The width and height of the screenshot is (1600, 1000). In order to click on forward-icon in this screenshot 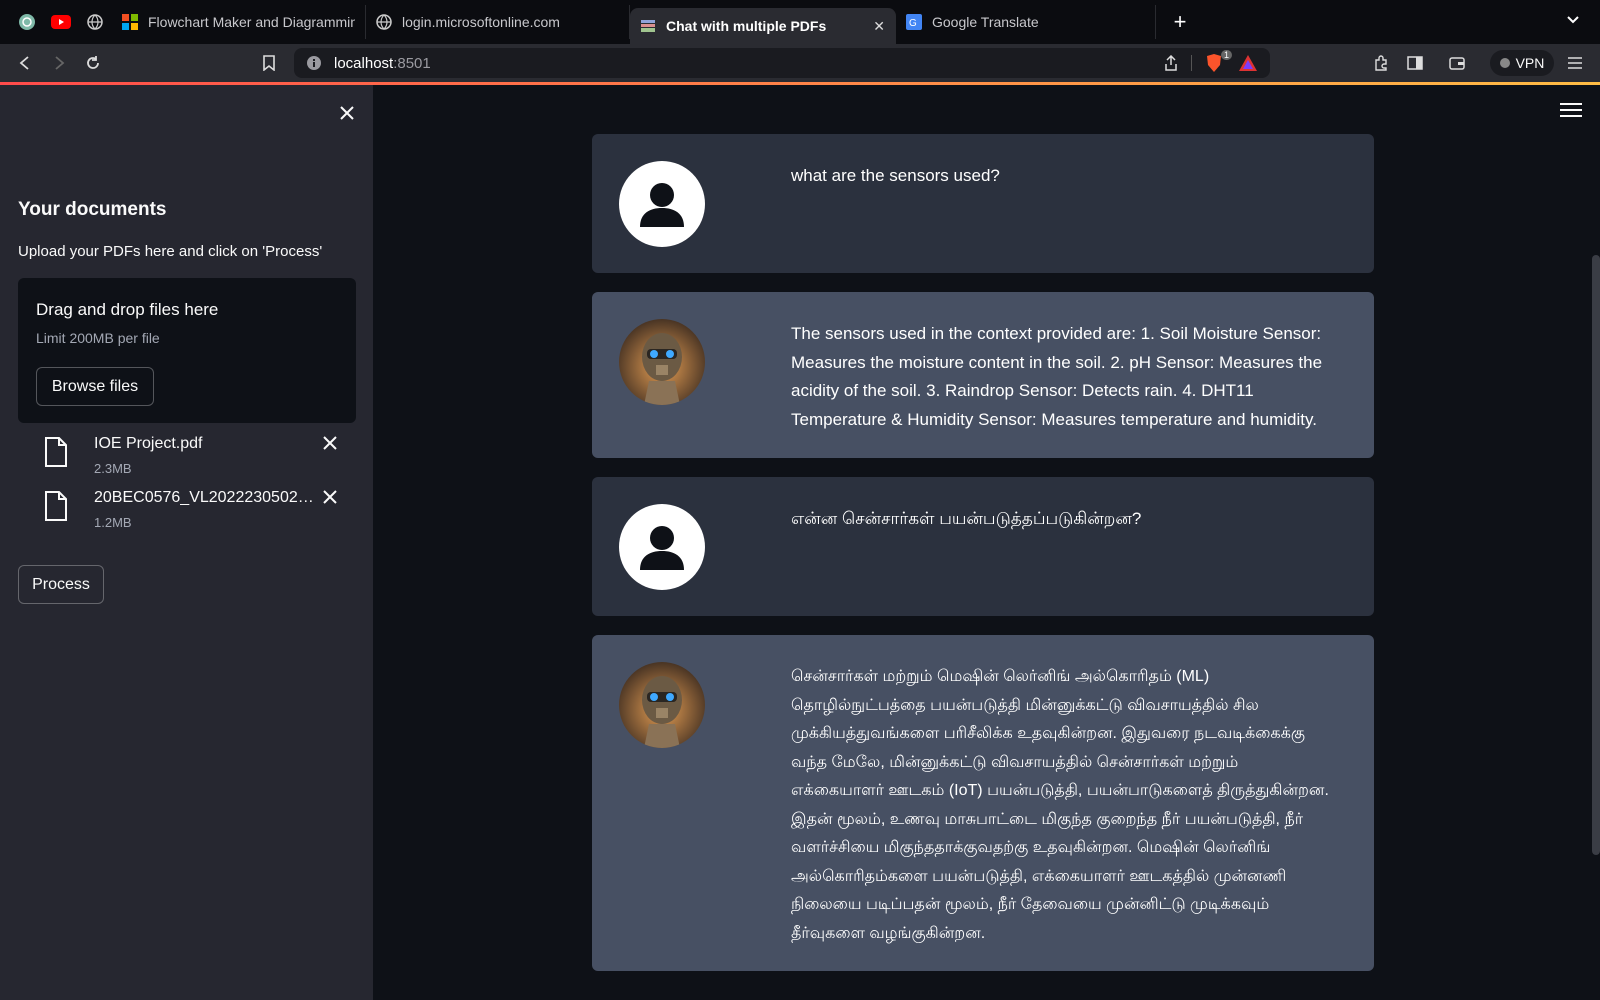, I will do `click(59, 63)`.